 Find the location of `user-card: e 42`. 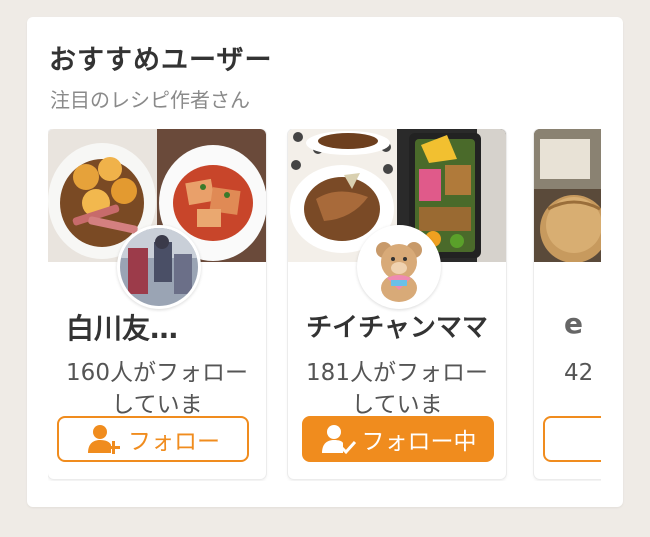

user-card: e 42 is located at coordinates (567, 304).